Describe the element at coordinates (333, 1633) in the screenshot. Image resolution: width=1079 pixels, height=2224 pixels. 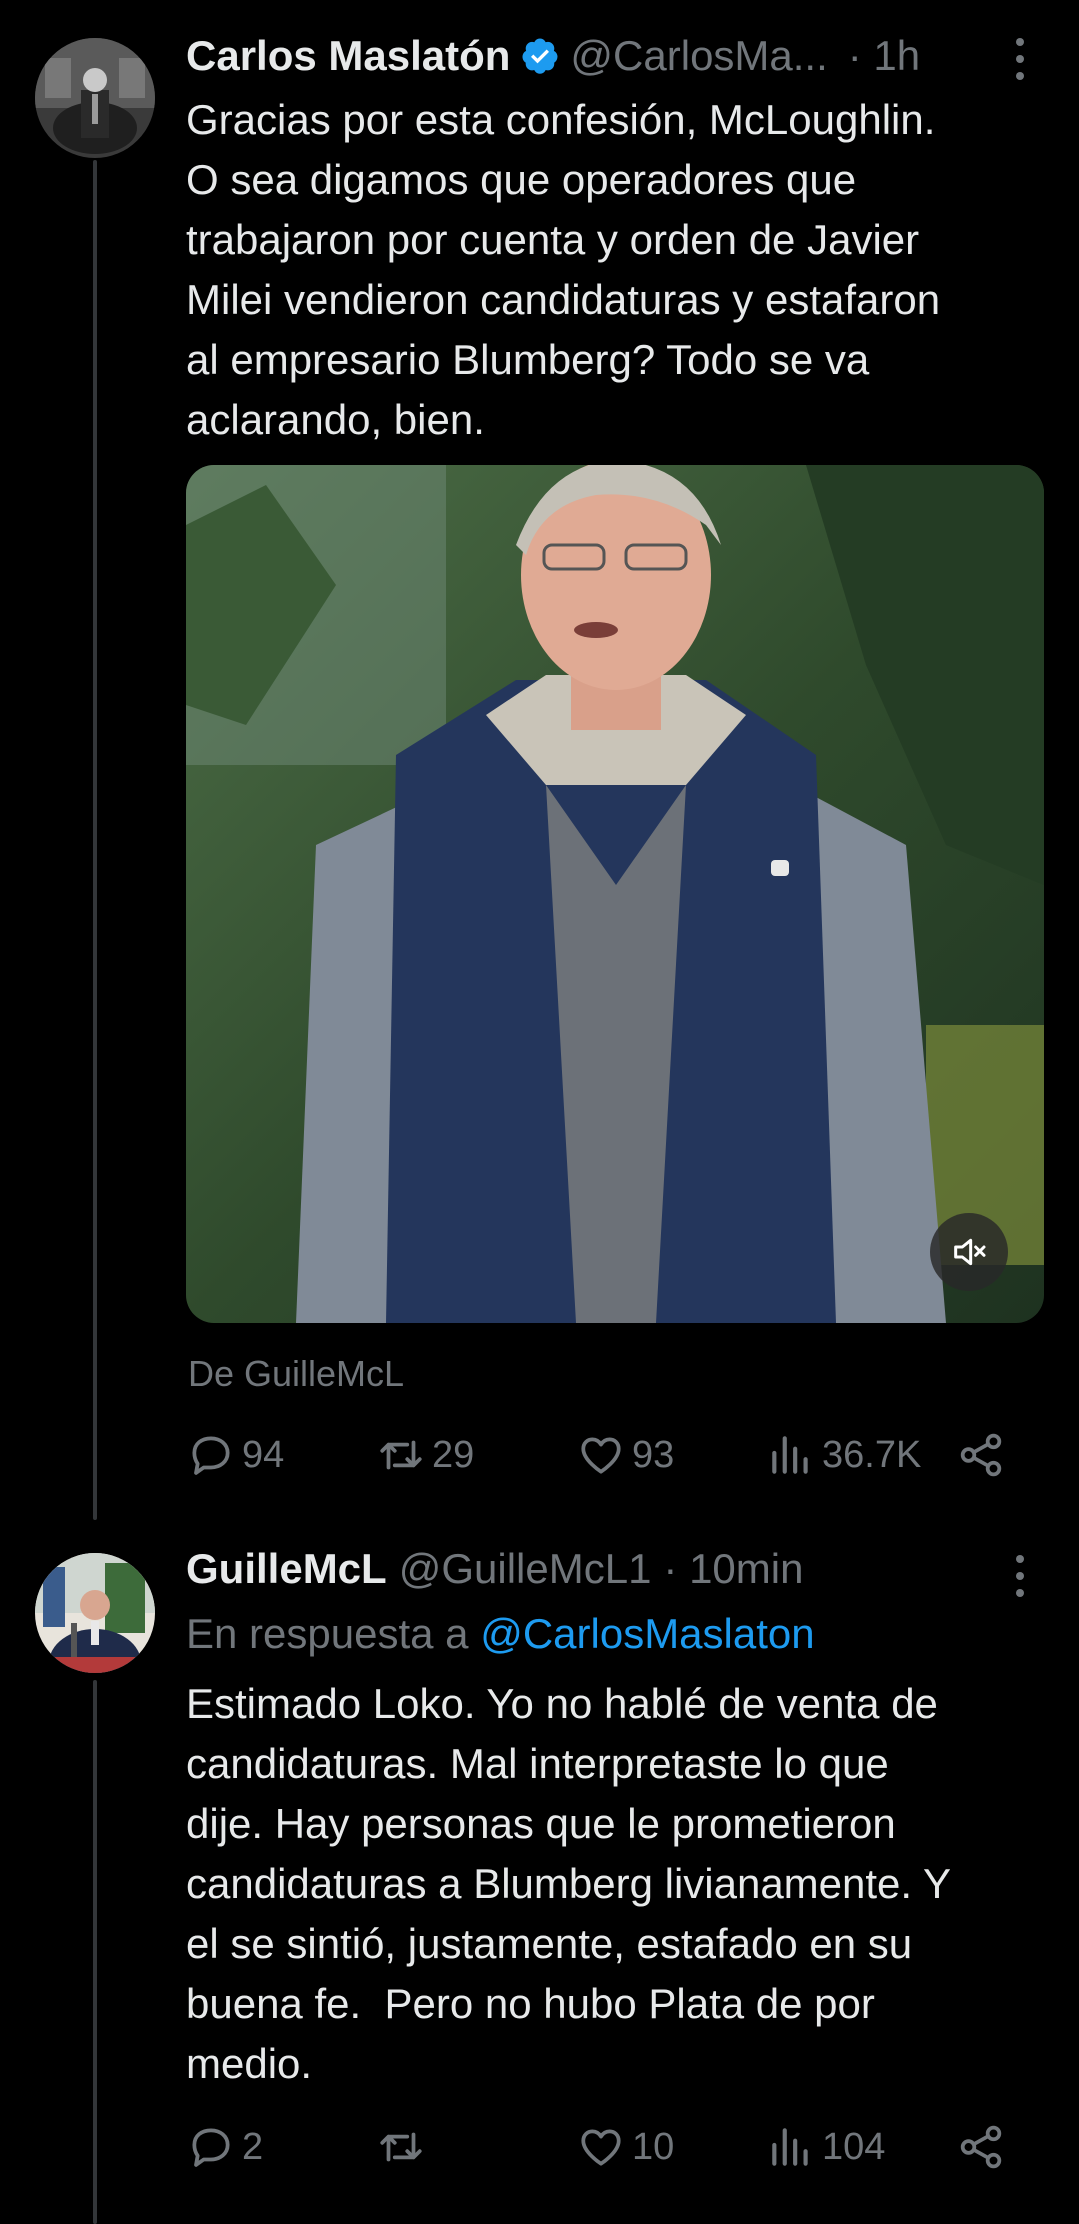
I see `reply-prefix: En respuesta a` at that location.